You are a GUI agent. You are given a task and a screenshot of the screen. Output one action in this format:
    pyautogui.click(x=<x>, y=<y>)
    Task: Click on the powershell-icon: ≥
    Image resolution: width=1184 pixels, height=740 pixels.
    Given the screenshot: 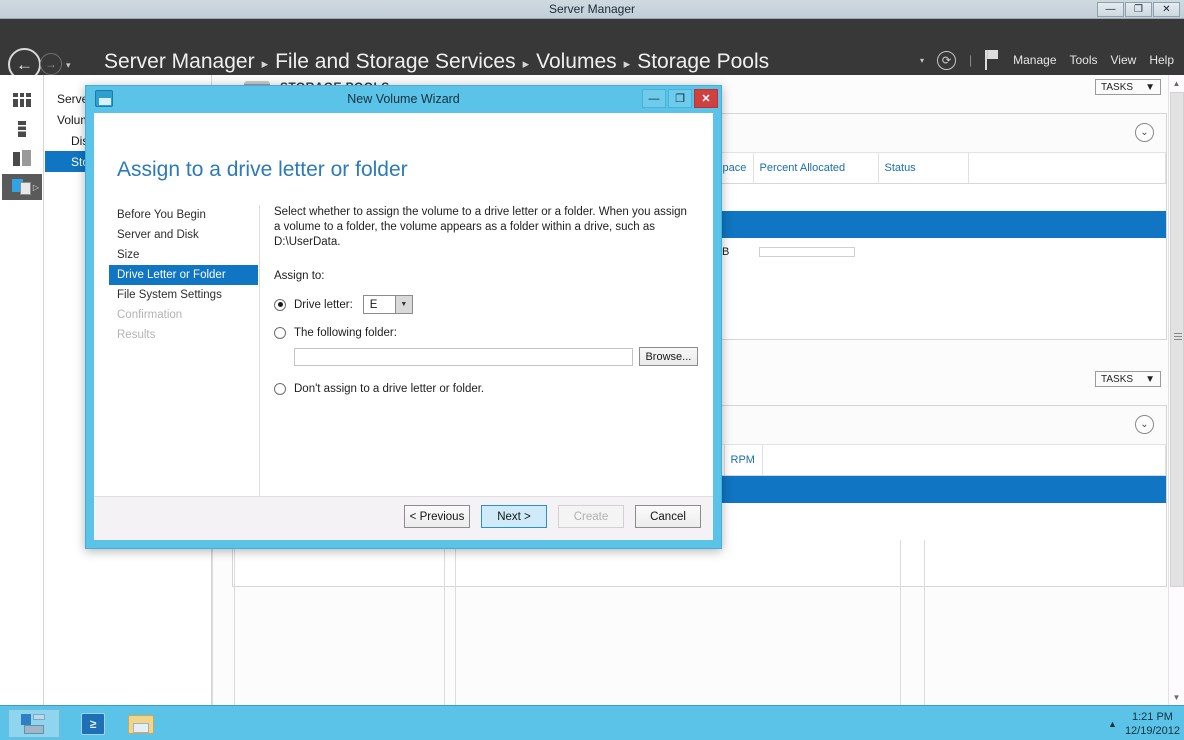 What is the action you would take?
    pyautogui.click(x=93, y=723)
    